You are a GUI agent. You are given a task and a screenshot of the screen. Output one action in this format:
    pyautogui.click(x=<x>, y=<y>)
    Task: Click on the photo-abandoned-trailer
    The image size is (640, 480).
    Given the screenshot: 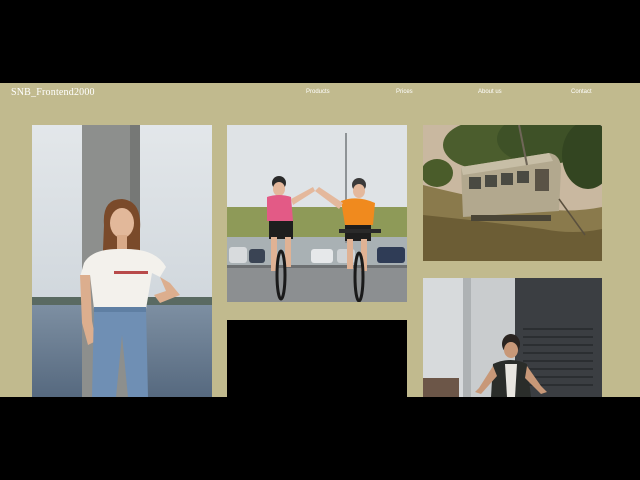 What is the action you would take?
    pyautogui.click(x=512, y=193)
    